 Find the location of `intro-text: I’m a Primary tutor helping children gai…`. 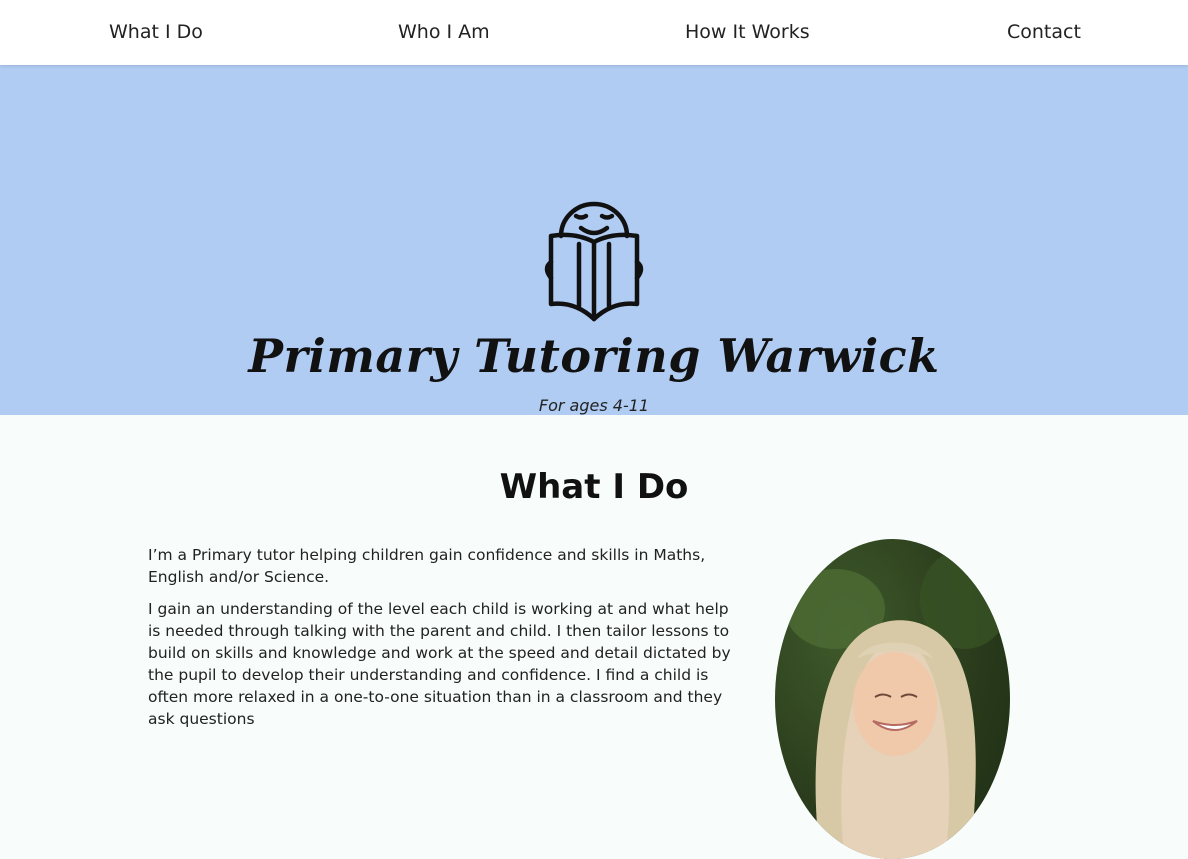

intro-text: I’m a Primary tutor helping children gai… is located at coordinates (443, 642).